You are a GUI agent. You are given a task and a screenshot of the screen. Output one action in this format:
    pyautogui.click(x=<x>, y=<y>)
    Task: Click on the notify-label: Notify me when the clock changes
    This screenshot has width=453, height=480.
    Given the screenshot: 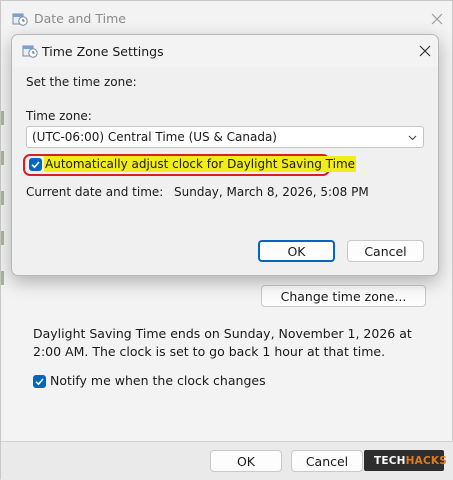 What is the action you would take?
    pyautogui.click(x=158, y=380)
    